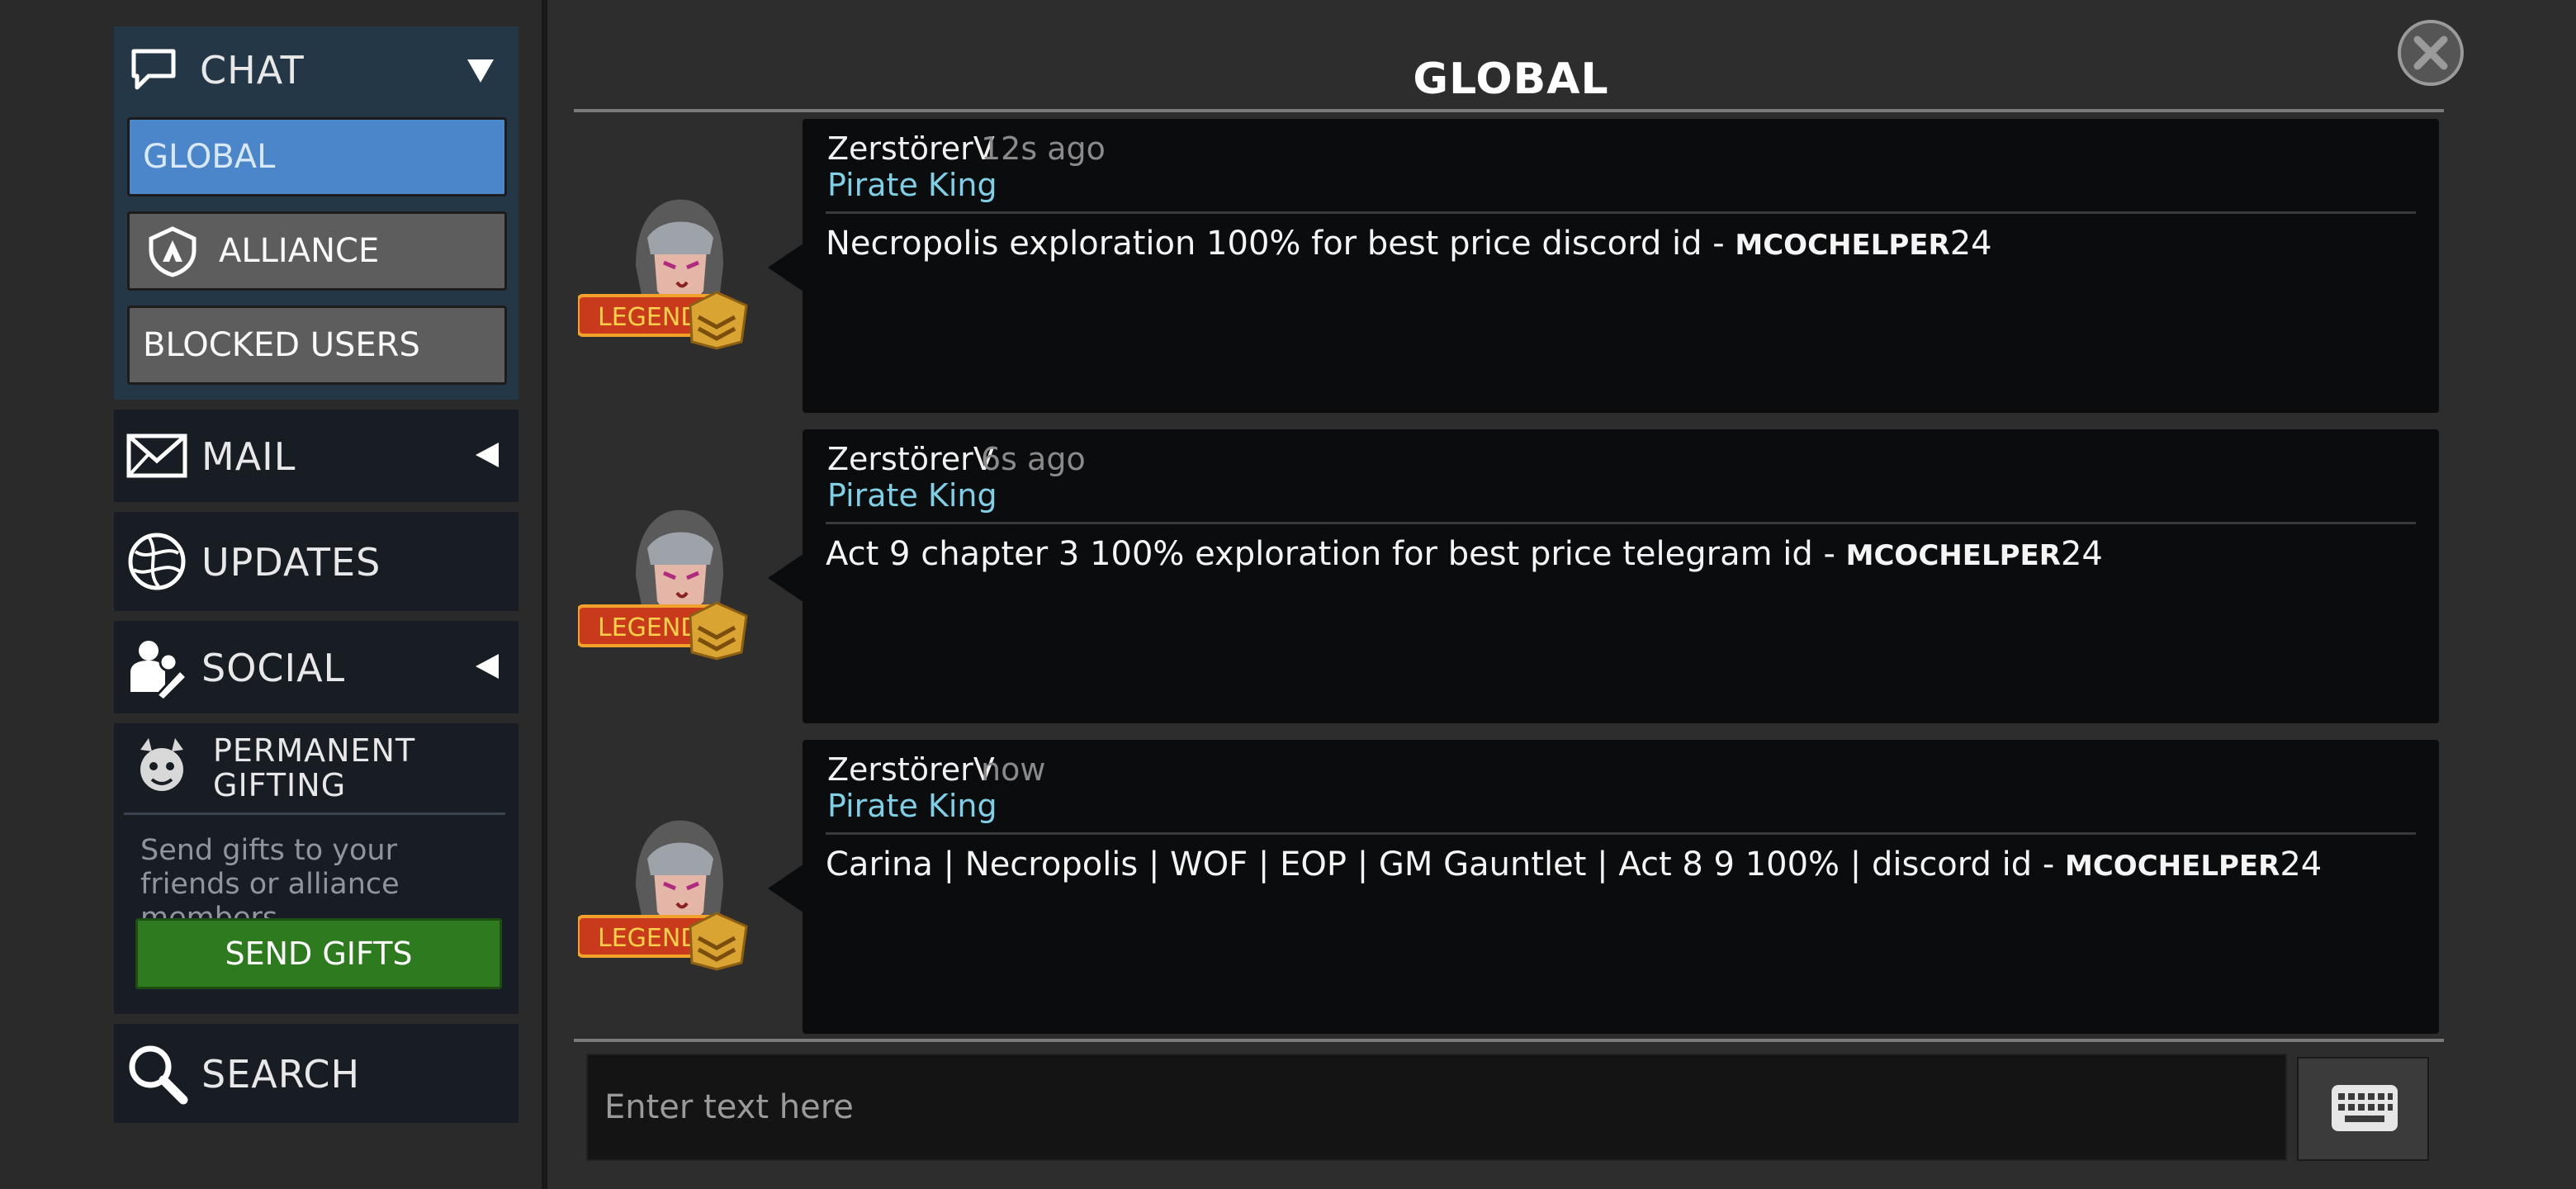  I want to click on chat-input-box, so click(1436, 1107).